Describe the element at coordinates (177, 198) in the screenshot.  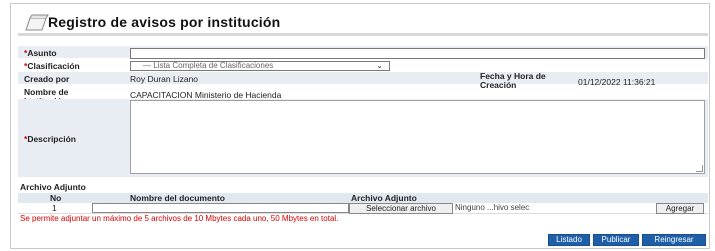
I see `col-nombre: Nombre del documento` at that location.